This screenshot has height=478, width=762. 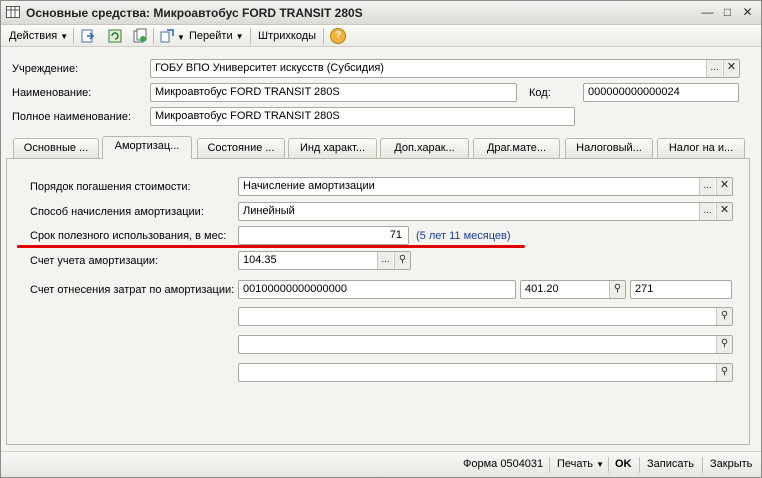 I want to click on analytics-field-2: ⚲, so click(x=485, y=344).